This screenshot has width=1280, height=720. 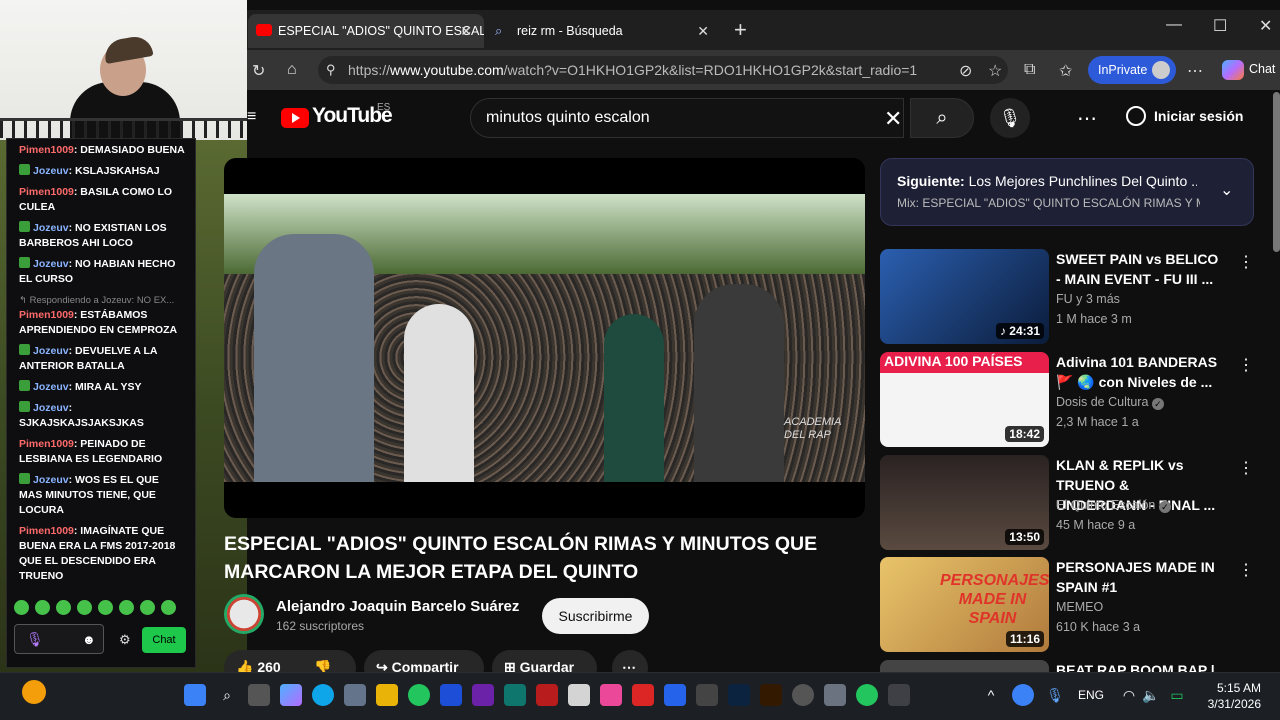 I want to click on minimize-icon: —, so click(x=1174, y=25).